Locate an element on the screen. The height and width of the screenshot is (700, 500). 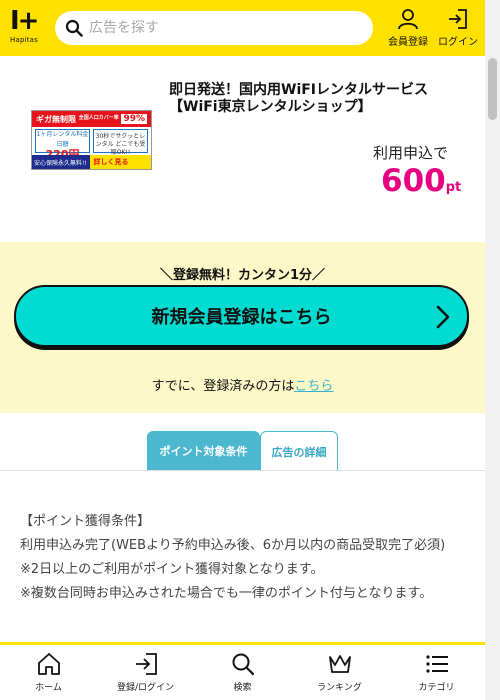
banner-top: ギガ無制限 全国人口カバー率 99% is located at coordinates (91, 119).